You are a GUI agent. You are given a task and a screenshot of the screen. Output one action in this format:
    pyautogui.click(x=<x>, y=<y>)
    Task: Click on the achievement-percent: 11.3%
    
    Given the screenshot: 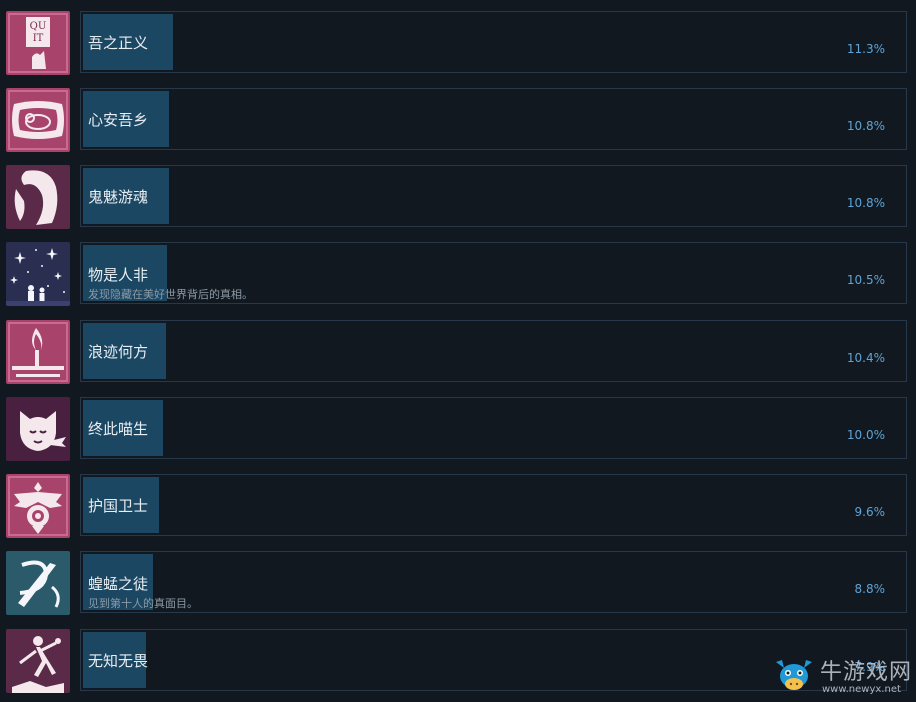 What is the action you would take?
    pyautogui.click(x=865, y=49)
    